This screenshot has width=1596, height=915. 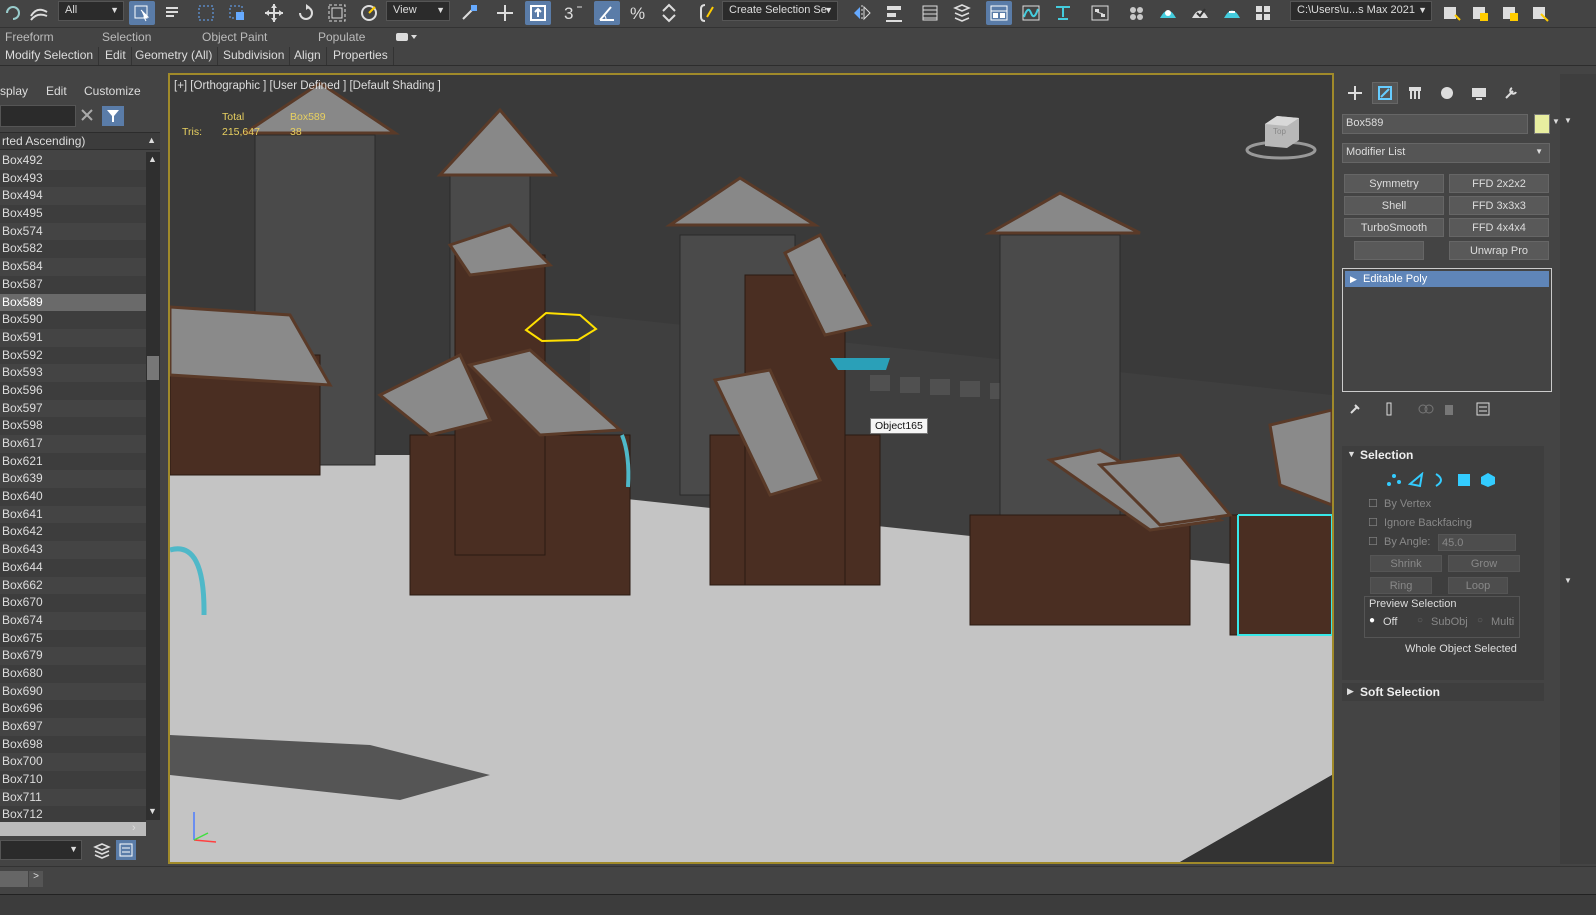 I want to click on rotate-icon, so click(x=306, y=13).